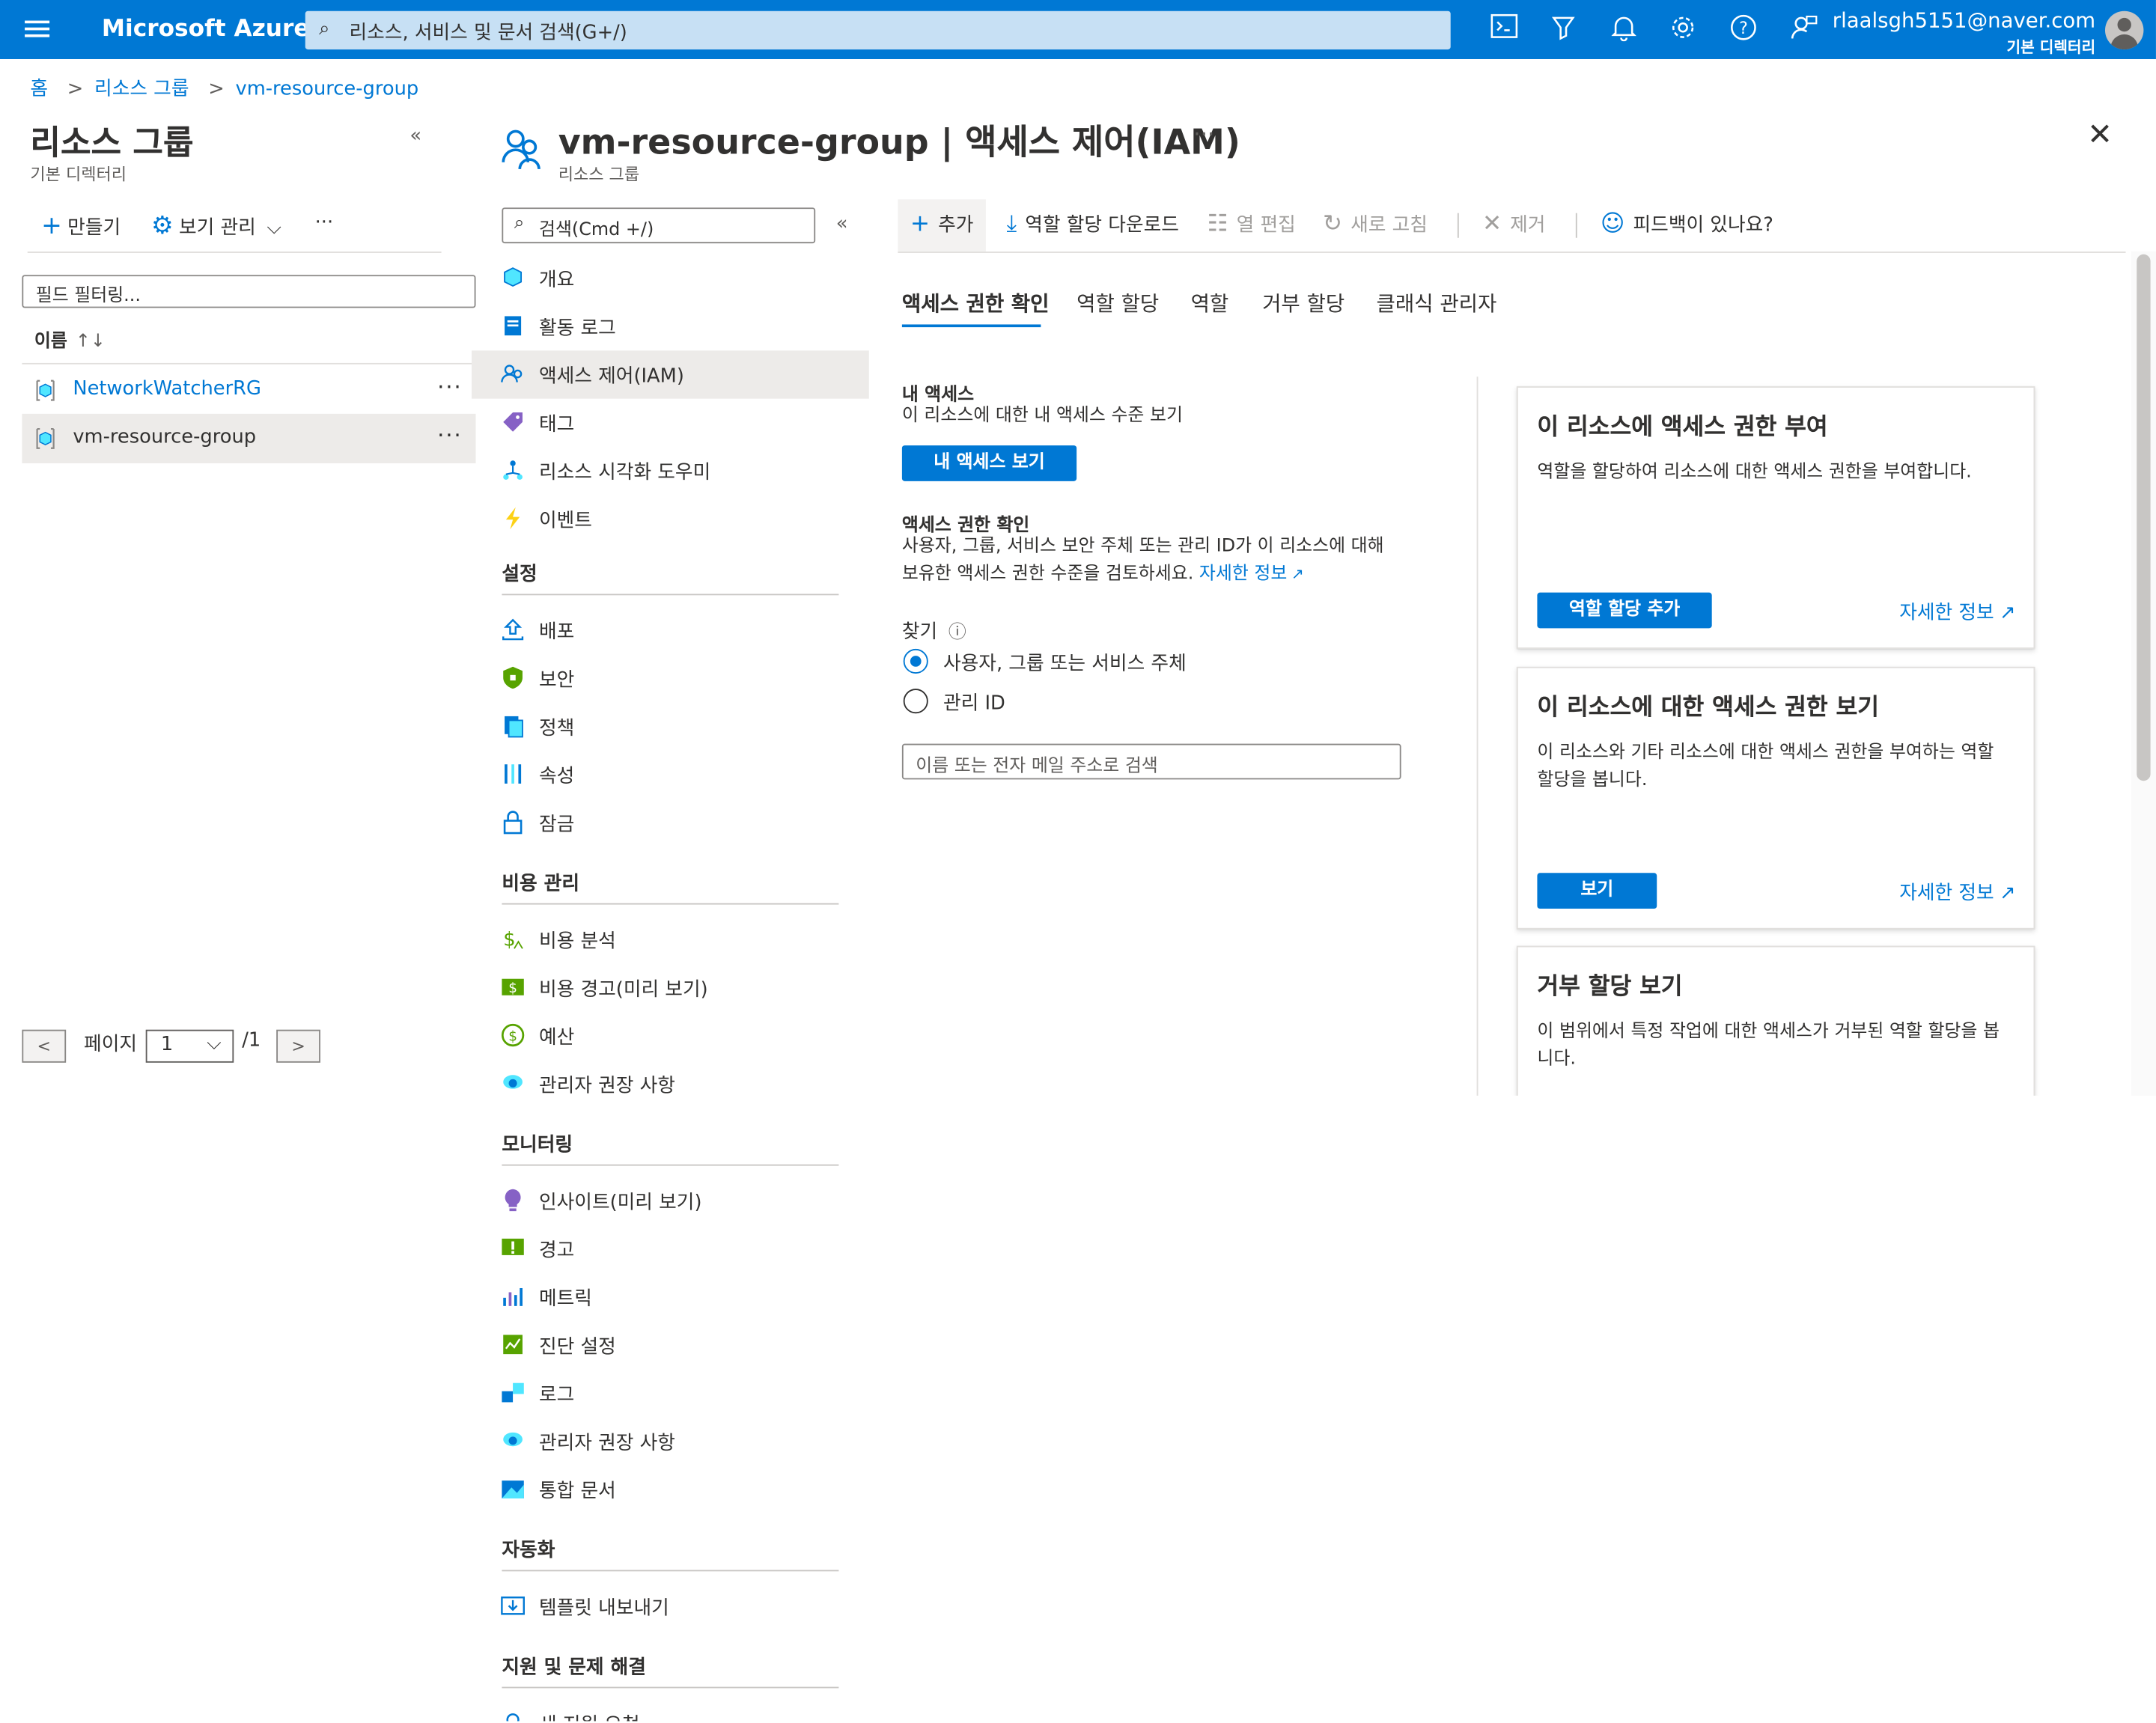 The height and width of the screenshot is (1723, 2156). Describe the element at coordinates (670, 939) in the screenshot. I see `nav-item-cost-analysis: $ 비용 분석` at that location.